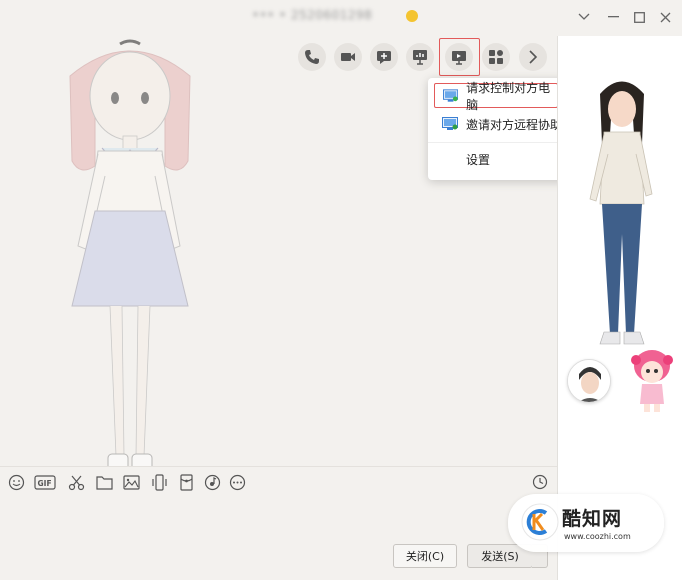 Image resolution: width=682 pixels, height=580 pixels. Describe the element at coordinates (540, 522) in the screenshot. I see `coozhi-logo-icon` at that location.